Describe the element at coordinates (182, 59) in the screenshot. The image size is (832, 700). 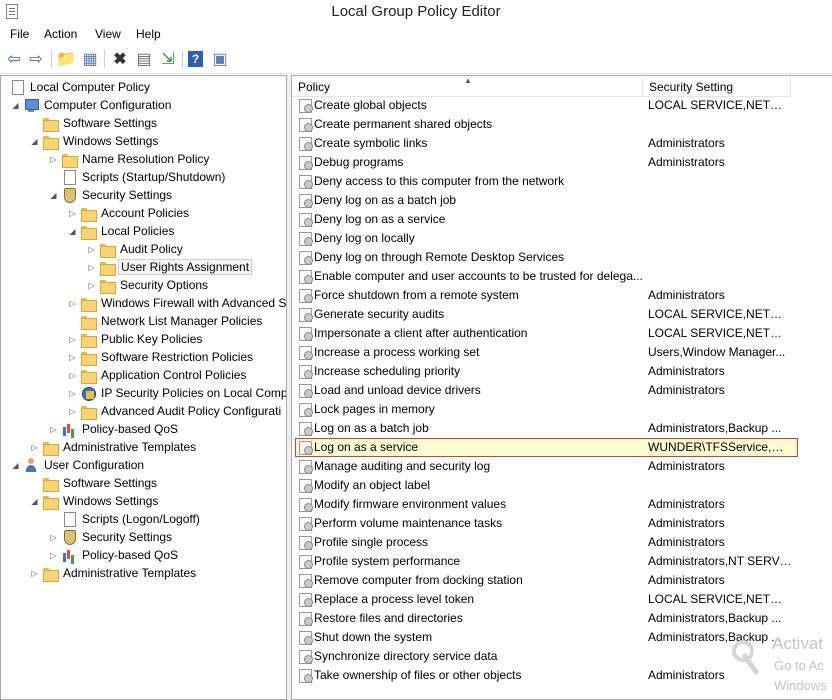
I see `toolbar-separator` at that location.